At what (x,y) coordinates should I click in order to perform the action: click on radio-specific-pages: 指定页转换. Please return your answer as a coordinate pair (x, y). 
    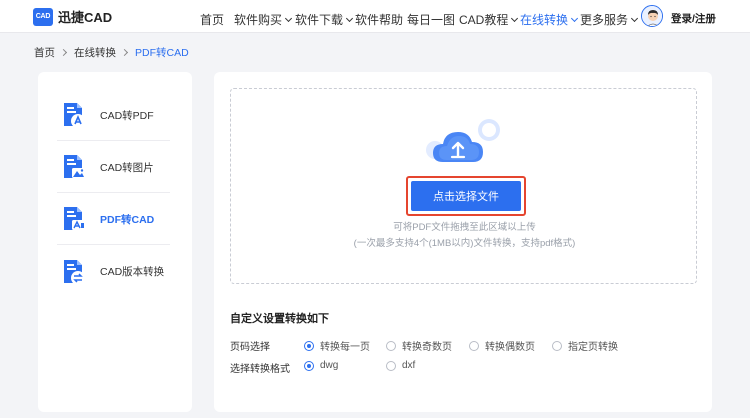
    Looking at the image, I should click on (585, 345).